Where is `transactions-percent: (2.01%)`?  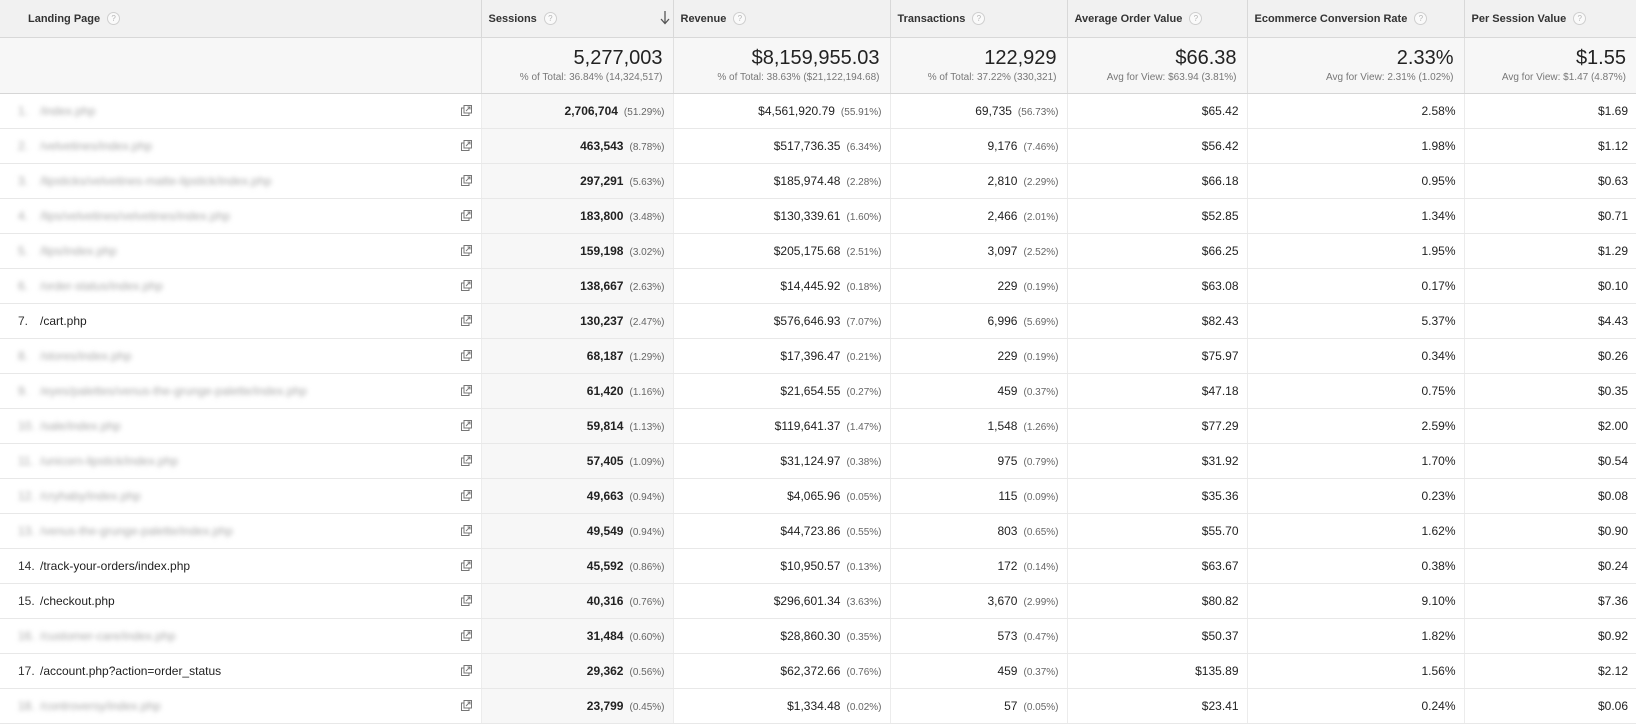
transactions-percent: (2.01%) is located at coordinates (1041, 217).